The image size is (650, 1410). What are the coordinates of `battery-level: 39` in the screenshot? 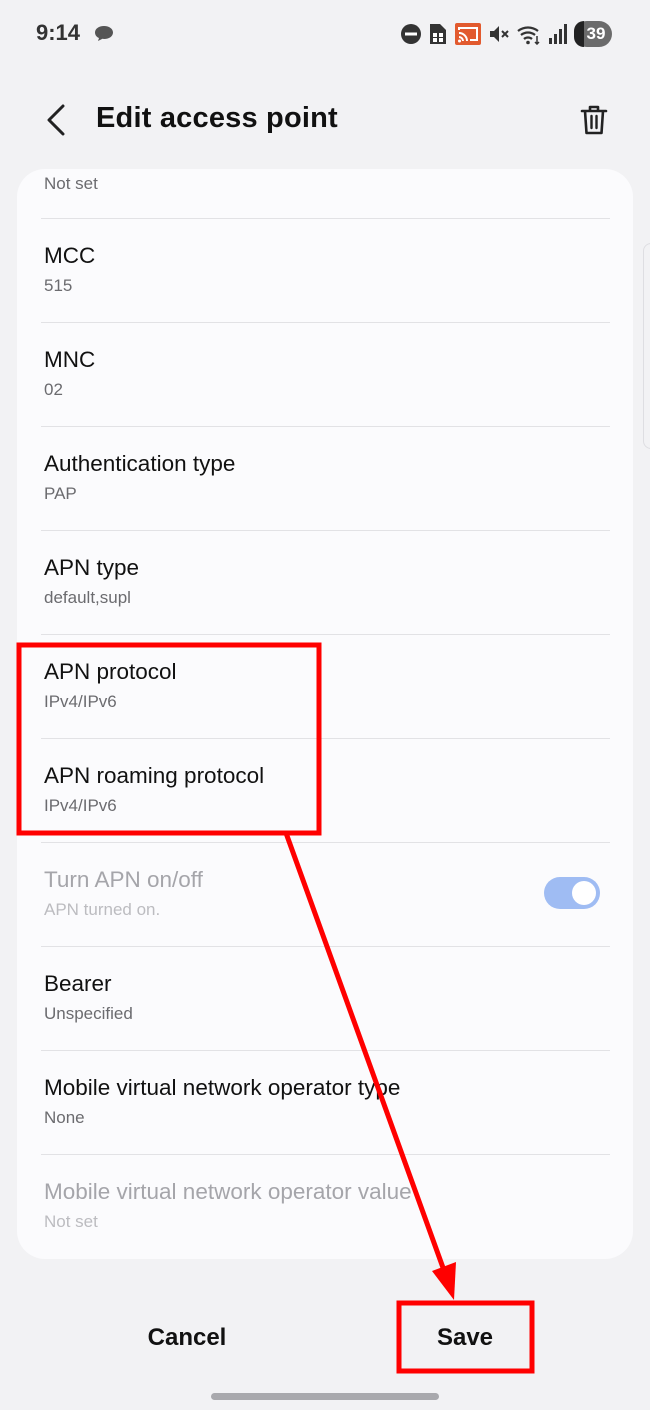 It's located at (596, 33).